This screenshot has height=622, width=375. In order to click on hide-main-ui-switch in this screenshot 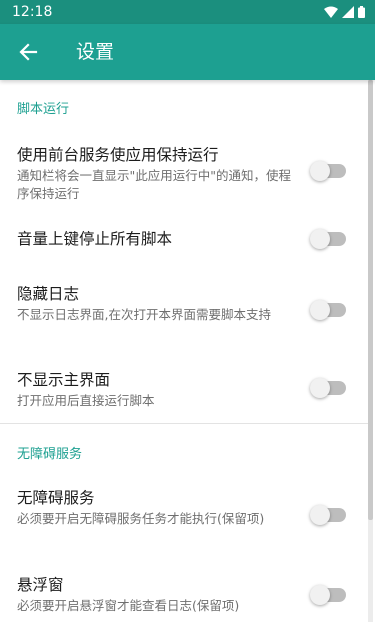, I will do `click(329, 388)`.